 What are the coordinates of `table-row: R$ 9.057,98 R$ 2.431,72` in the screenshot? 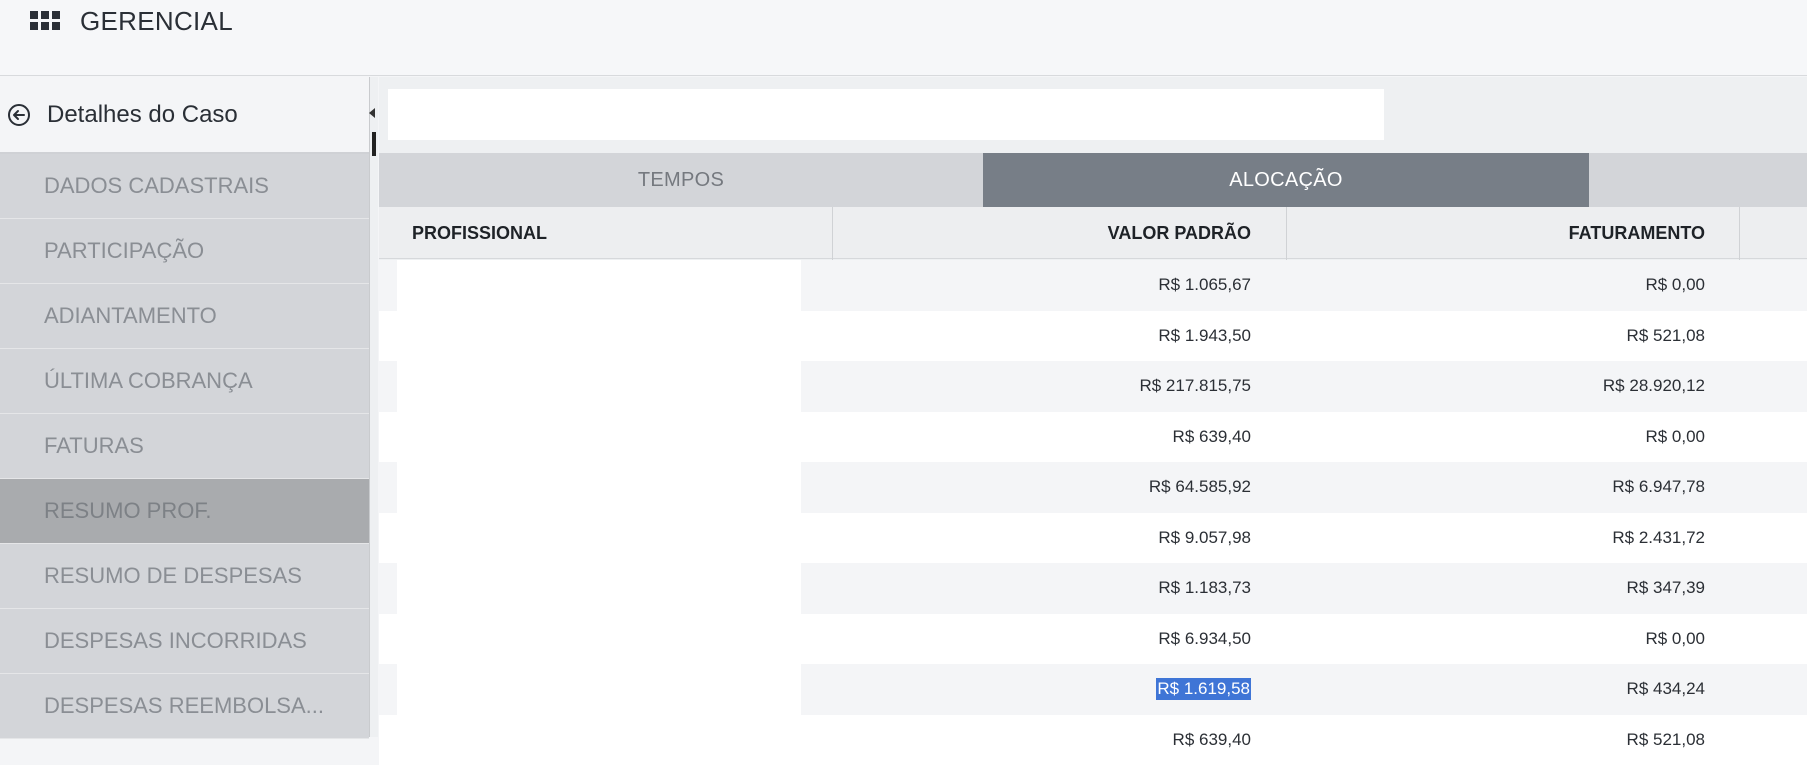 It's located at (1093, 538).